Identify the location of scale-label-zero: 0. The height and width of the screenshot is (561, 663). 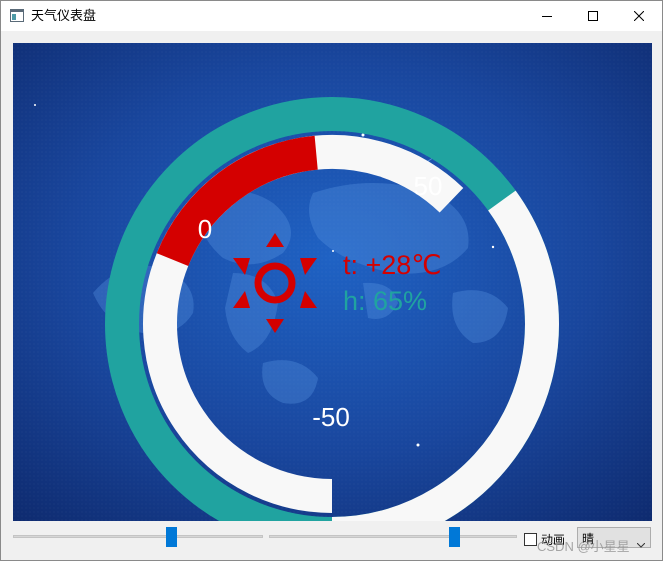
(205, 229).